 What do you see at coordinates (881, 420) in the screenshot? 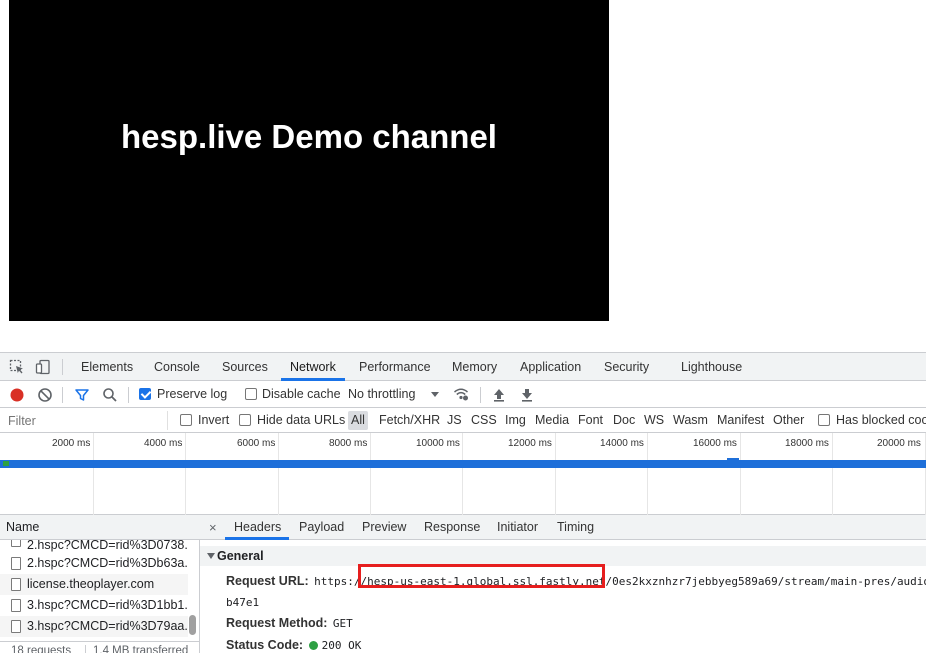
I see `has-blocked-cookies-label: Has blocked coo` at bounding box center [881, 420].